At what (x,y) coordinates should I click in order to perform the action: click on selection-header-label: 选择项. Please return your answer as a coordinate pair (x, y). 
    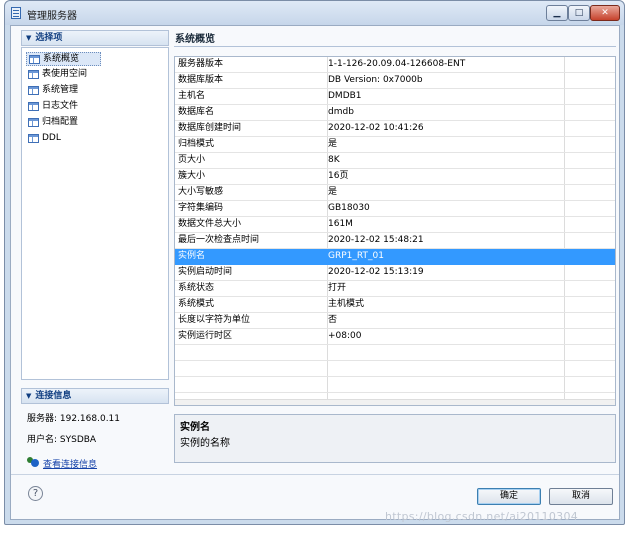
    Looking at the image, I should click on (49, 38).